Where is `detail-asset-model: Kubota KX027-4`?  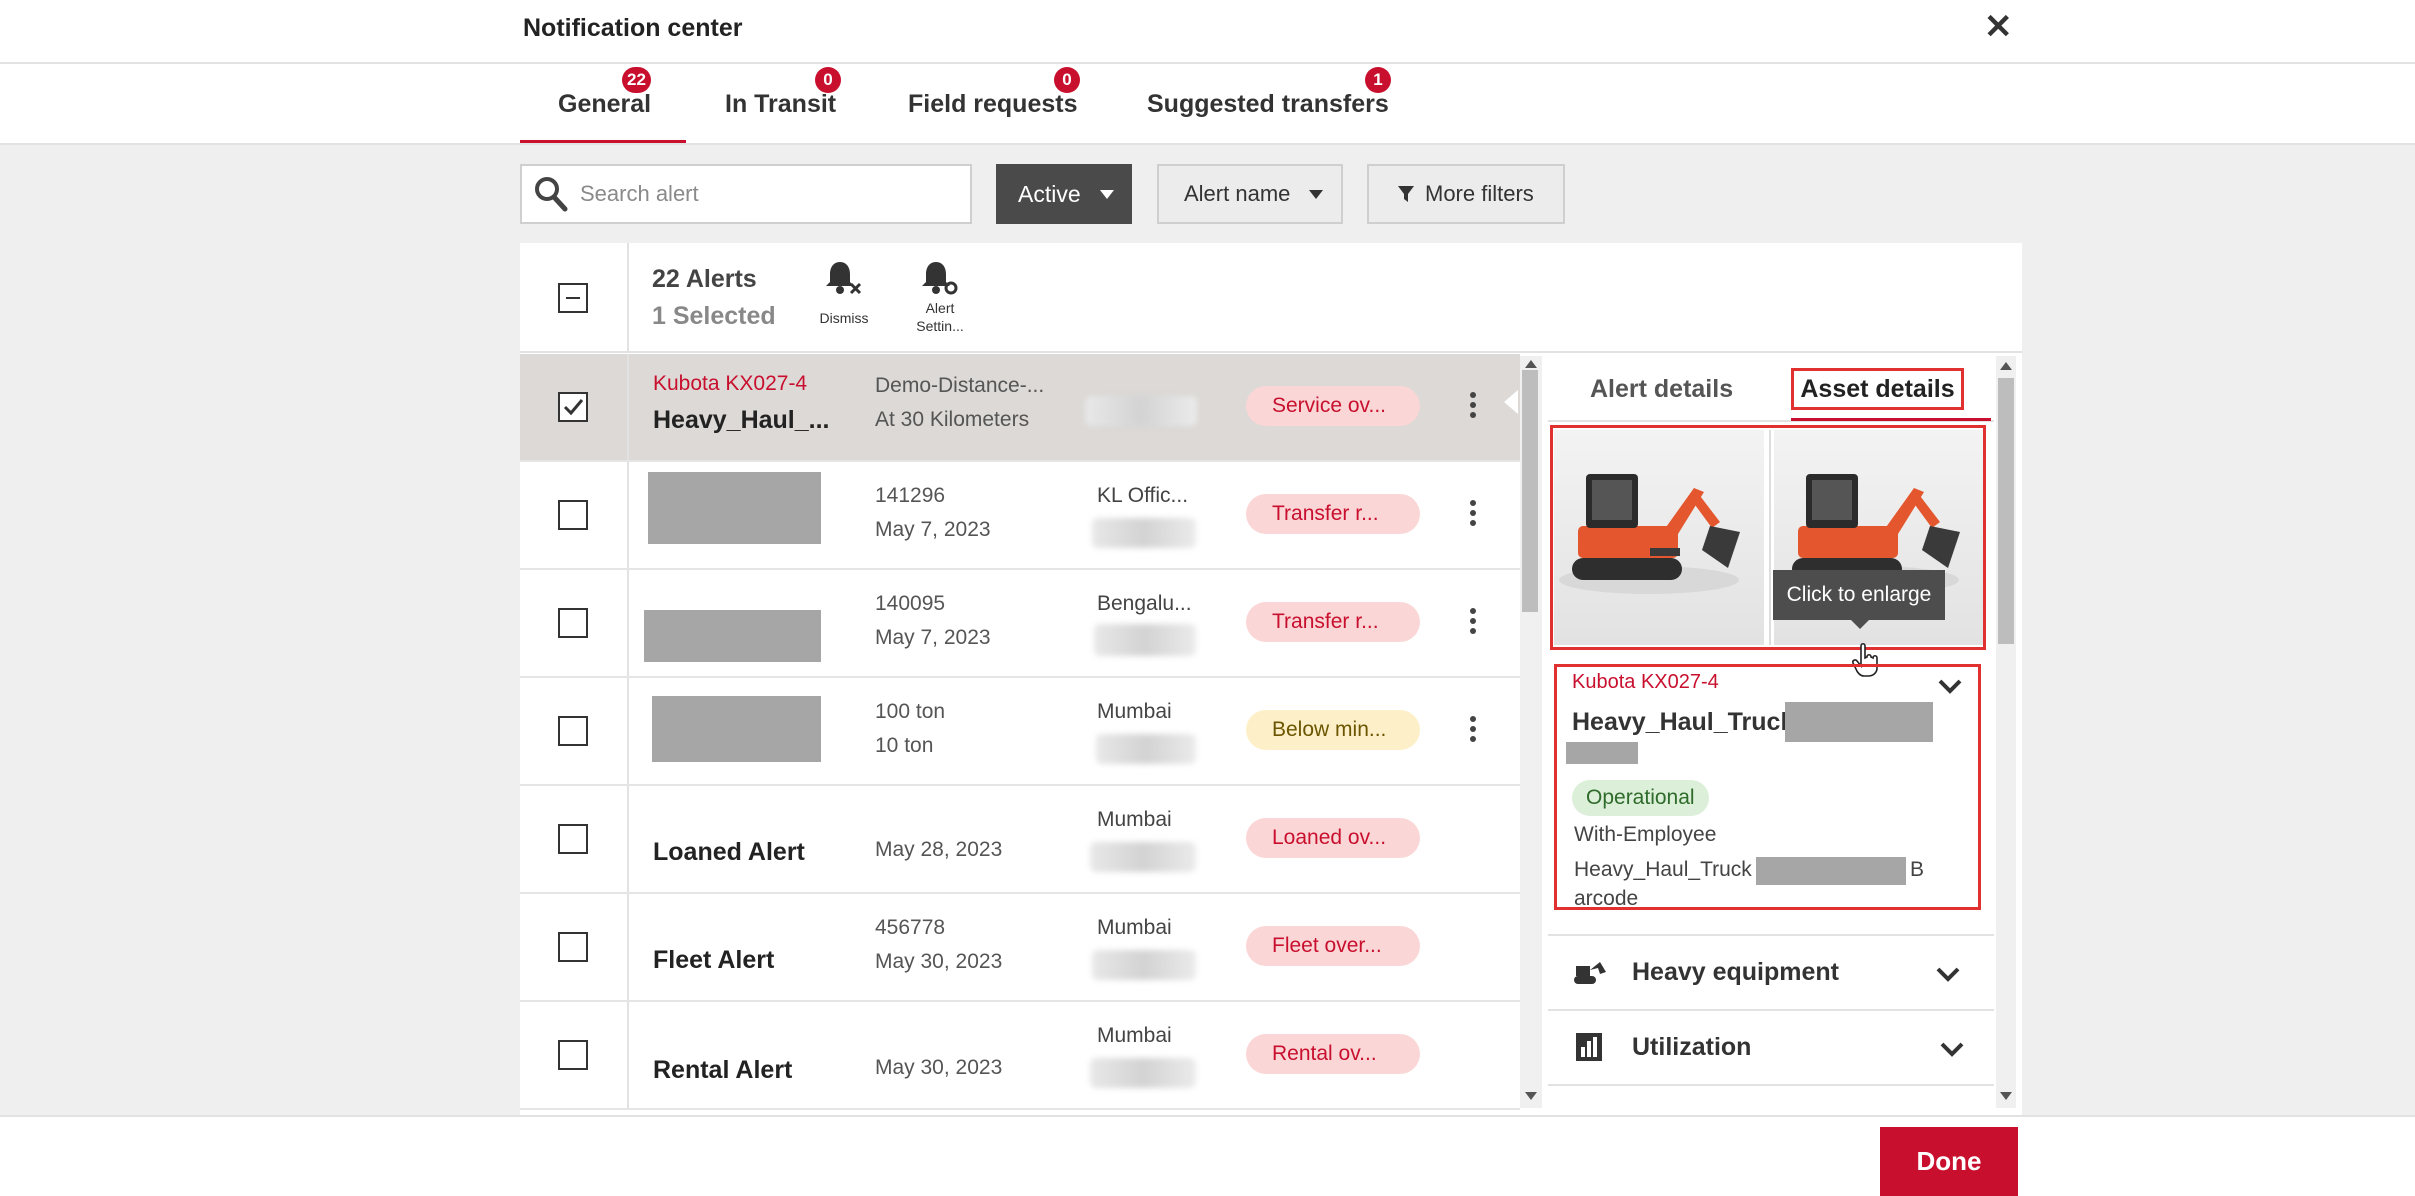 detail-asset-model: Kubota KX027-4 is located at coordinates (1645, 682).